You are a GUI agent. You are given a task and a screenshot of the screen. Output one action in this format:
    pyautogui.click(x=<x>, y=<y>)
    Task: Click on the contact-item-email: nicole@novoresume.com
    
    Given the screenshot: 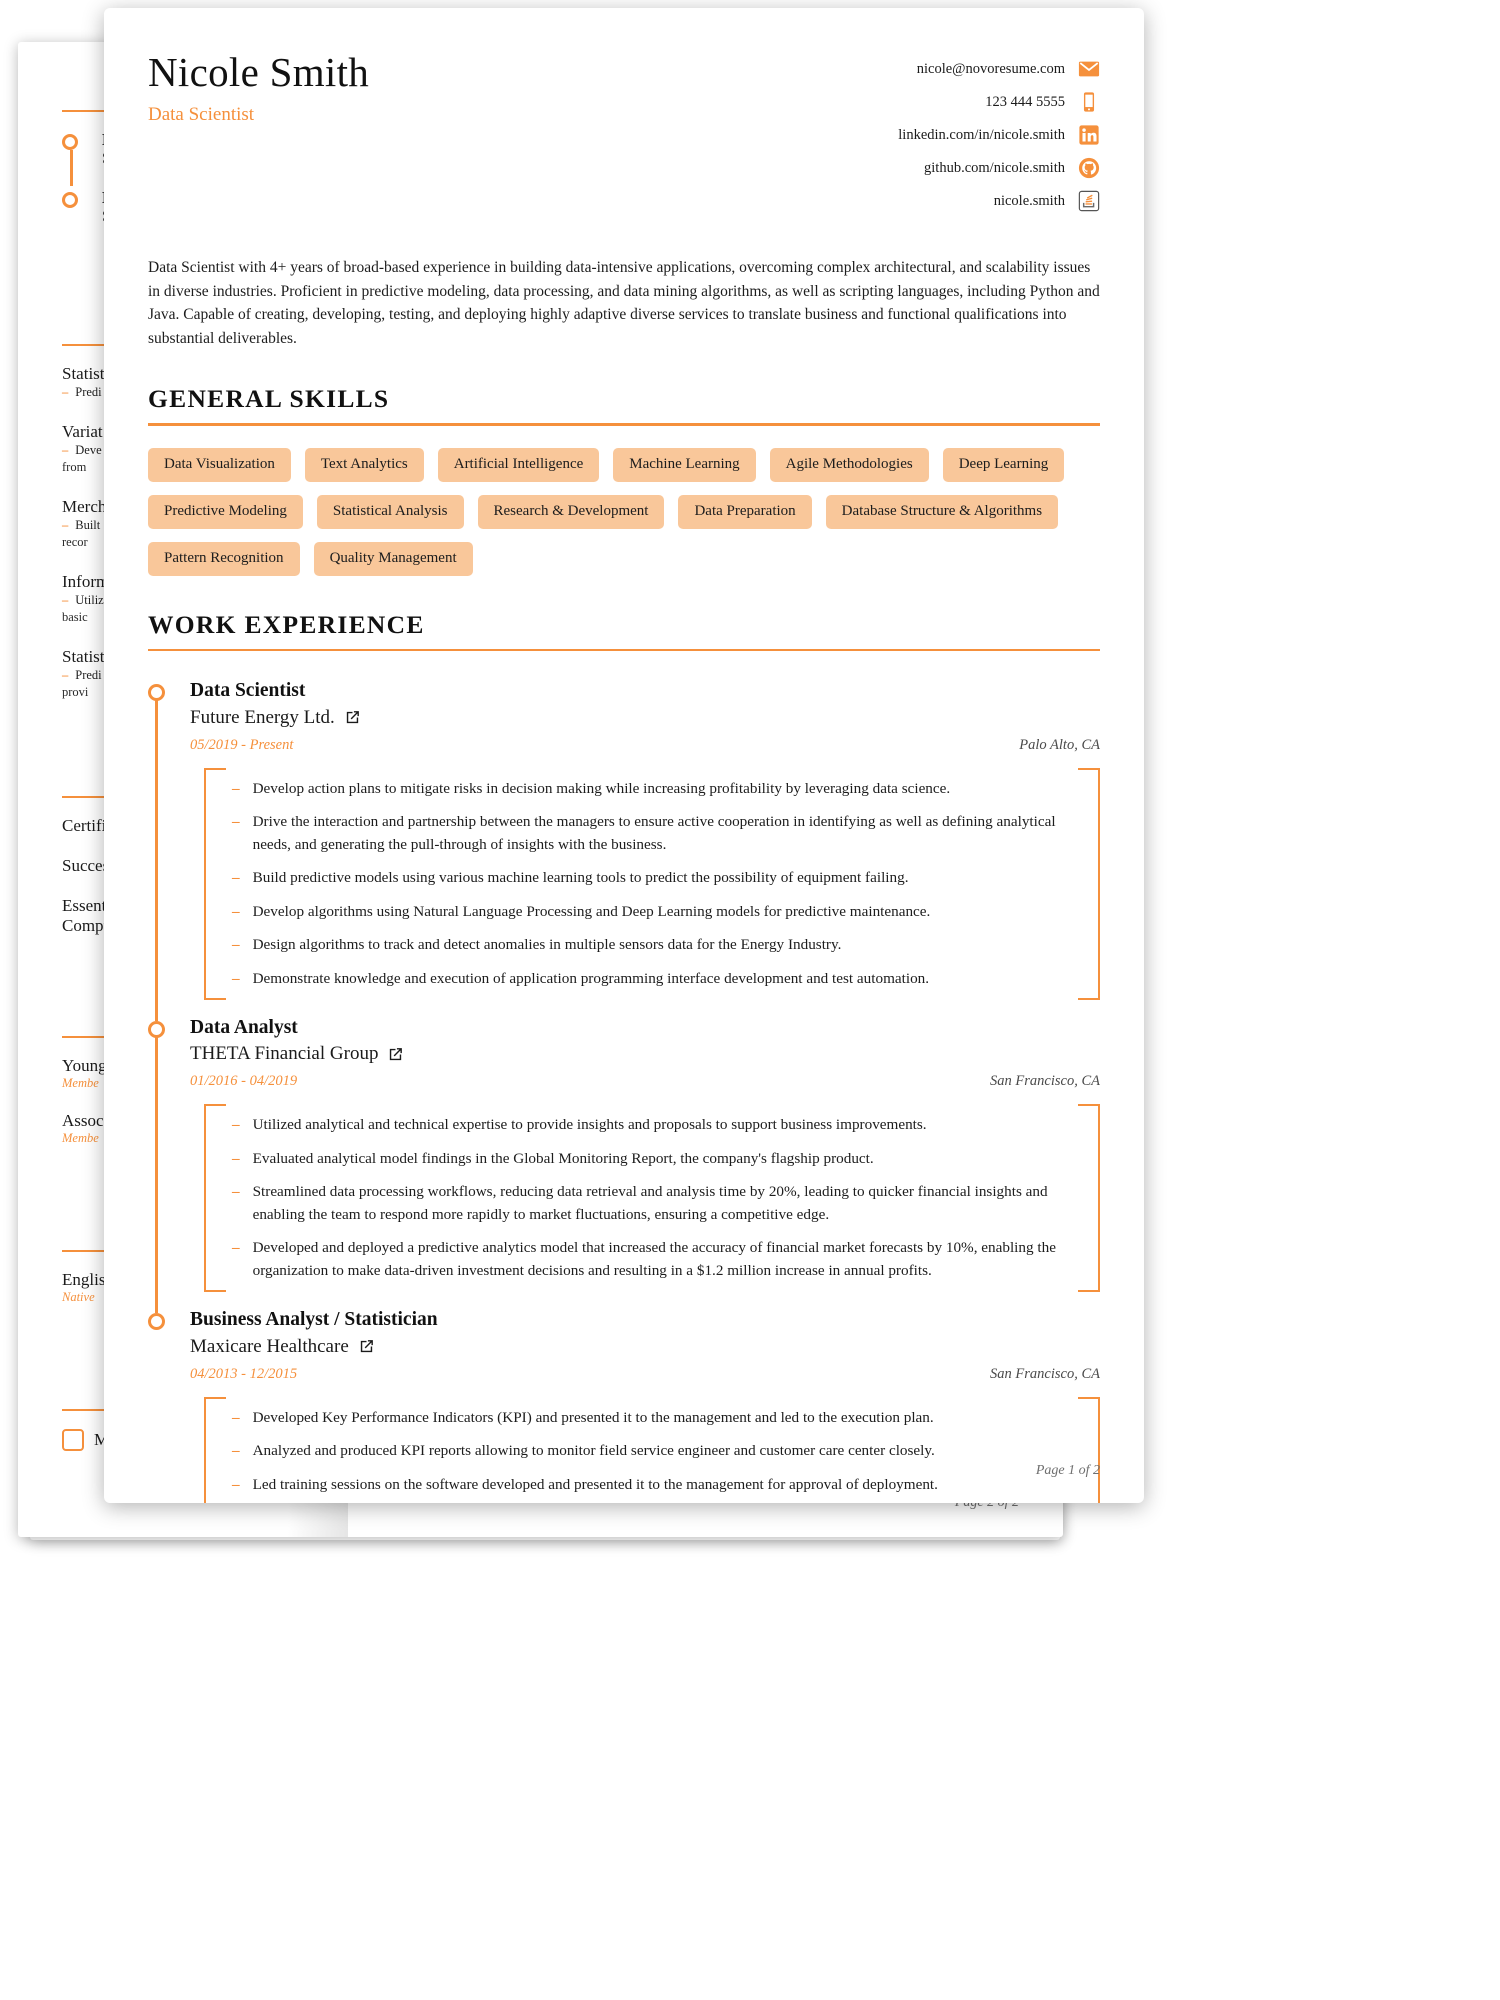 What is the action you would take?
    pyautogui.click(x=999, y=69)
    